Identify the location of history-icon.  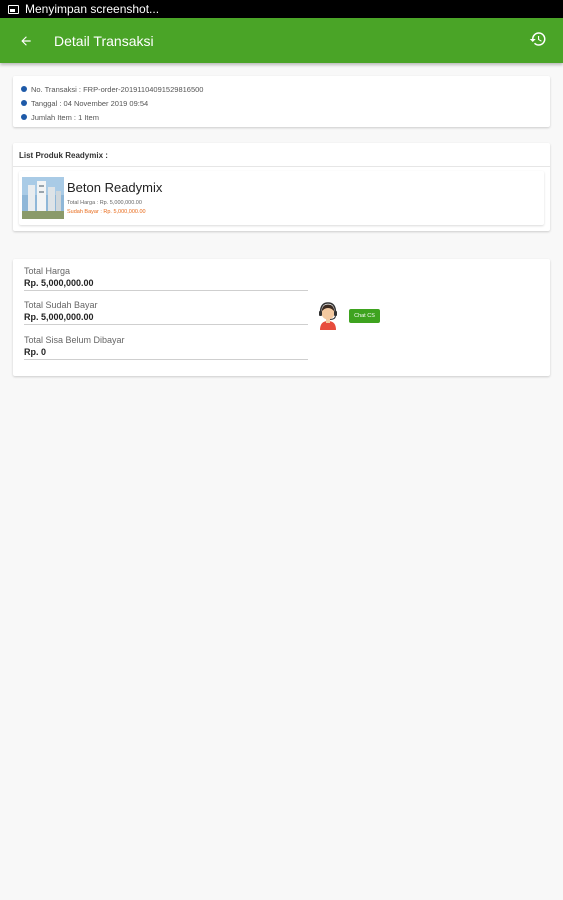
(537, 39).